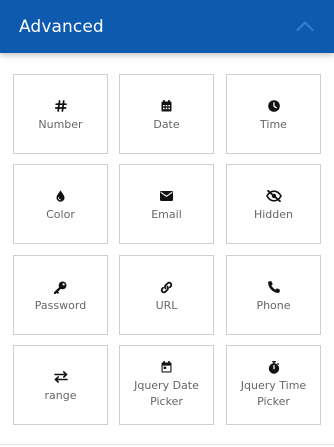 Image resolution: width=334 pixels, height=447 pixels. What do you see at coordinates (166, 204) in the screenshot?
I see `field-email-button: Email` at bounding box center [166, 204].